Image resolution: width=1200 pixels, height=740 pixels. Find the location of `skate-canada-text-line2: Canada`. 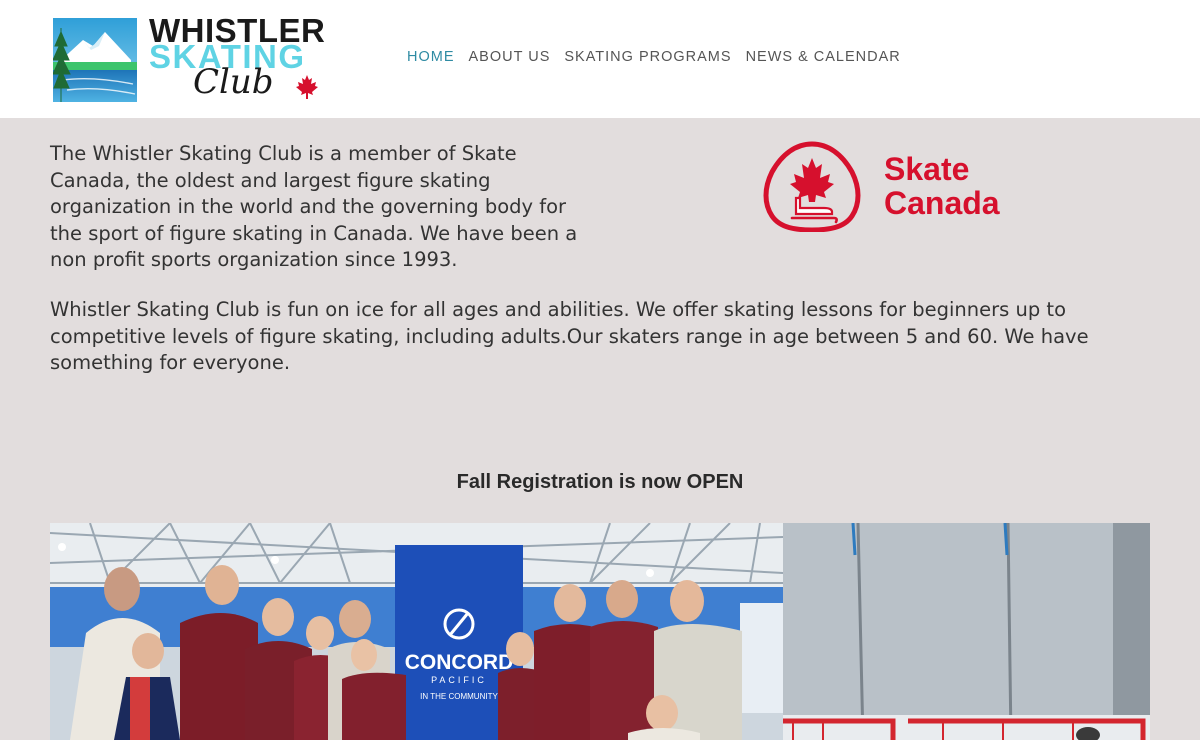

skate-canada-text-line2: Canada is located at coordinates (942, 203).